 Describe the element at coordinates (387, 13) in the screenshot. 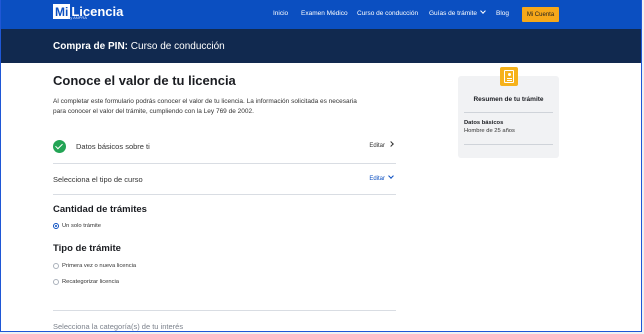

I see `nav-link-curso: Curso de conducción` at that location.